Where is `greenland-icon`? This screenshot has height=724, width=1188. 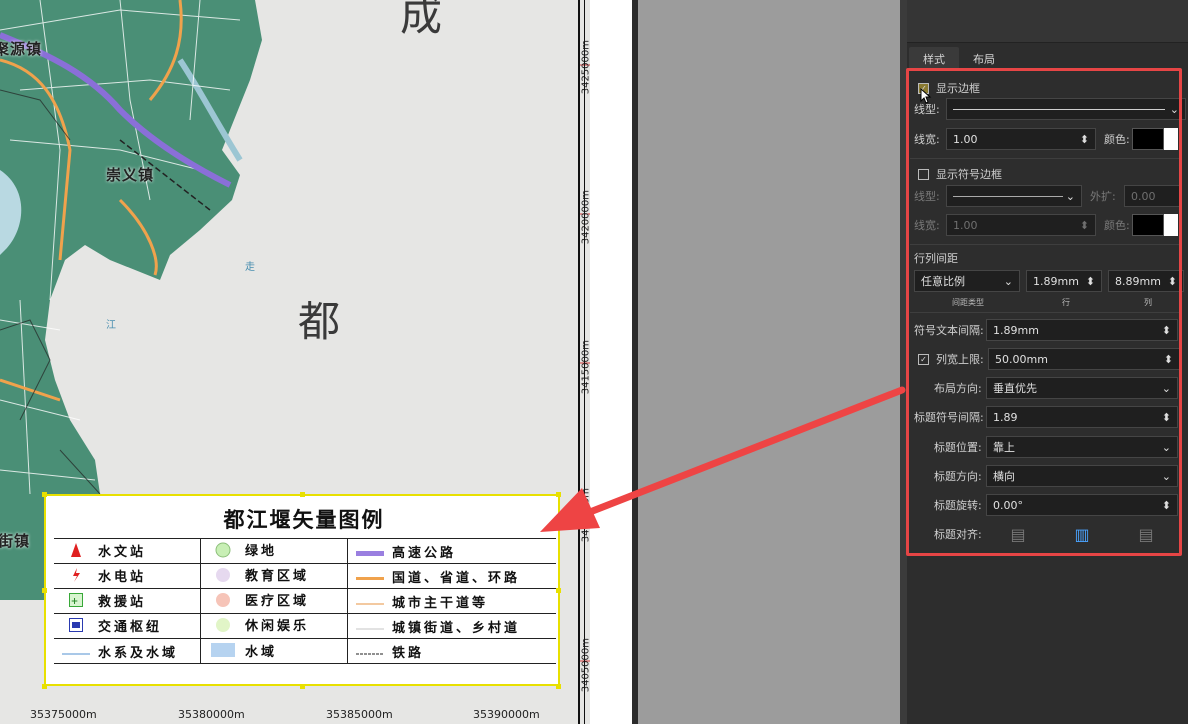 greenland-icon is located at coordinates (223, 552).